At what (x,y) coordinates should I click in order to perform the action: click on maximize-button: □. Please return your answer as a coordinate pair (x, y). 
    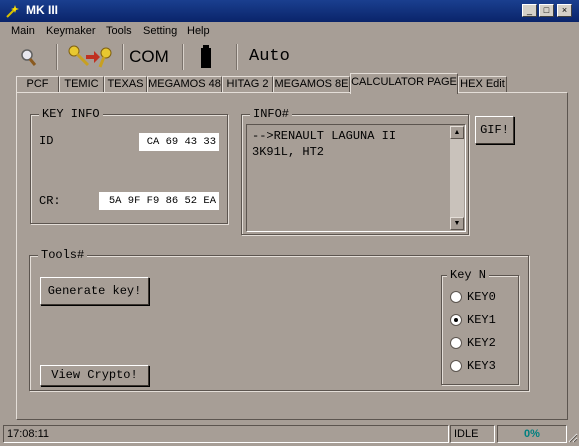
    Looking at the image, I should click on (546, 10).